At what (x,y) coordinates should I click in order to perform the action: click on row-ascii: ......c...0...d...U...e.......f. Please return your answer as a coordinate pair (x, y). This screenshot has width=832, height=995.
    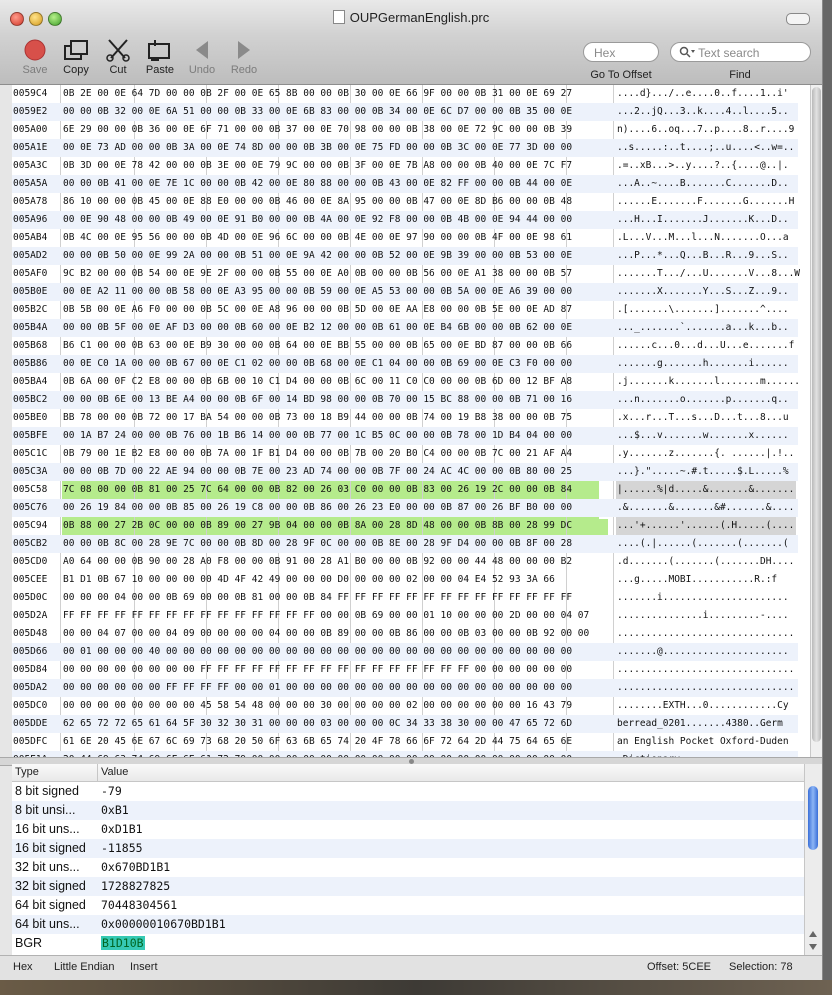
    Looking at the image, I should click on (705, 346).